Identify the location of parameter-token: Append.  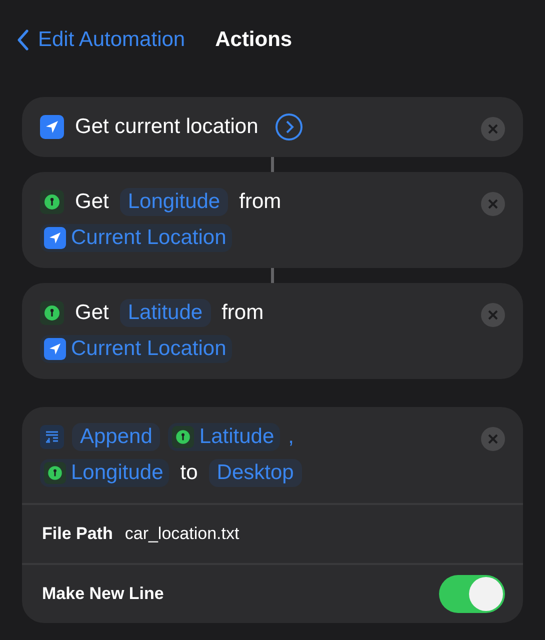
(116, 437).